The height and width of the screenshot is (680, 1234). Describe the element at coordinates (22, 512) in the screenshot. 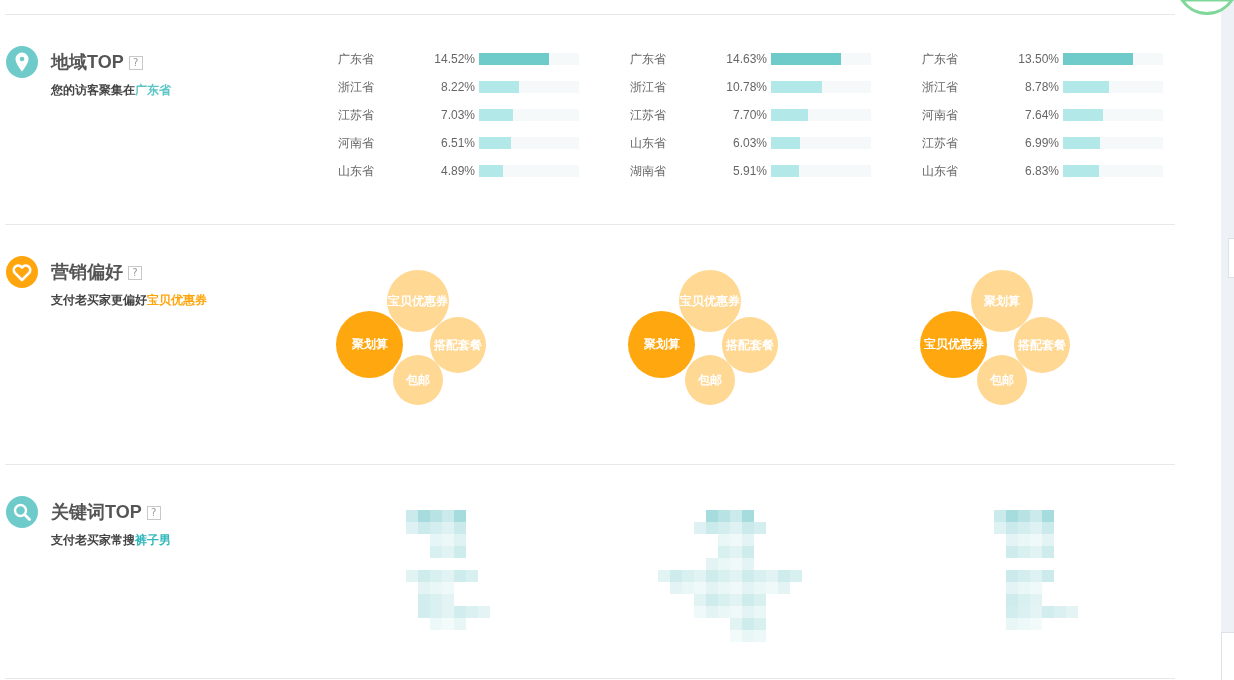

I see `search-icon` at that location.